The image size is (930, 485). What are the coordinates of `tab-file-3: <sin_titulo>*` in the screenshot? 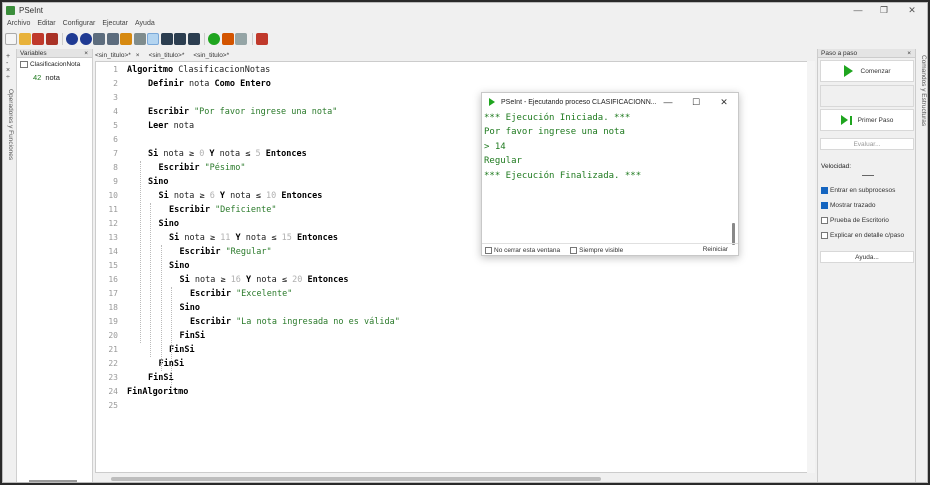 It's located at (211, 55).